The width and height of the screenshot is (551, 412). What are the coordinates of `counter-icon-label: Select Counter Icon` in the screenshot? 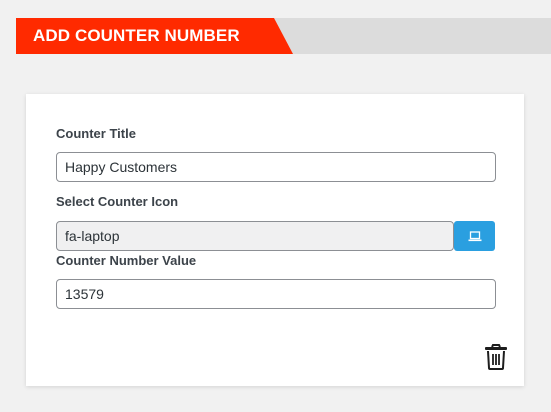 It's located at (117, 201).